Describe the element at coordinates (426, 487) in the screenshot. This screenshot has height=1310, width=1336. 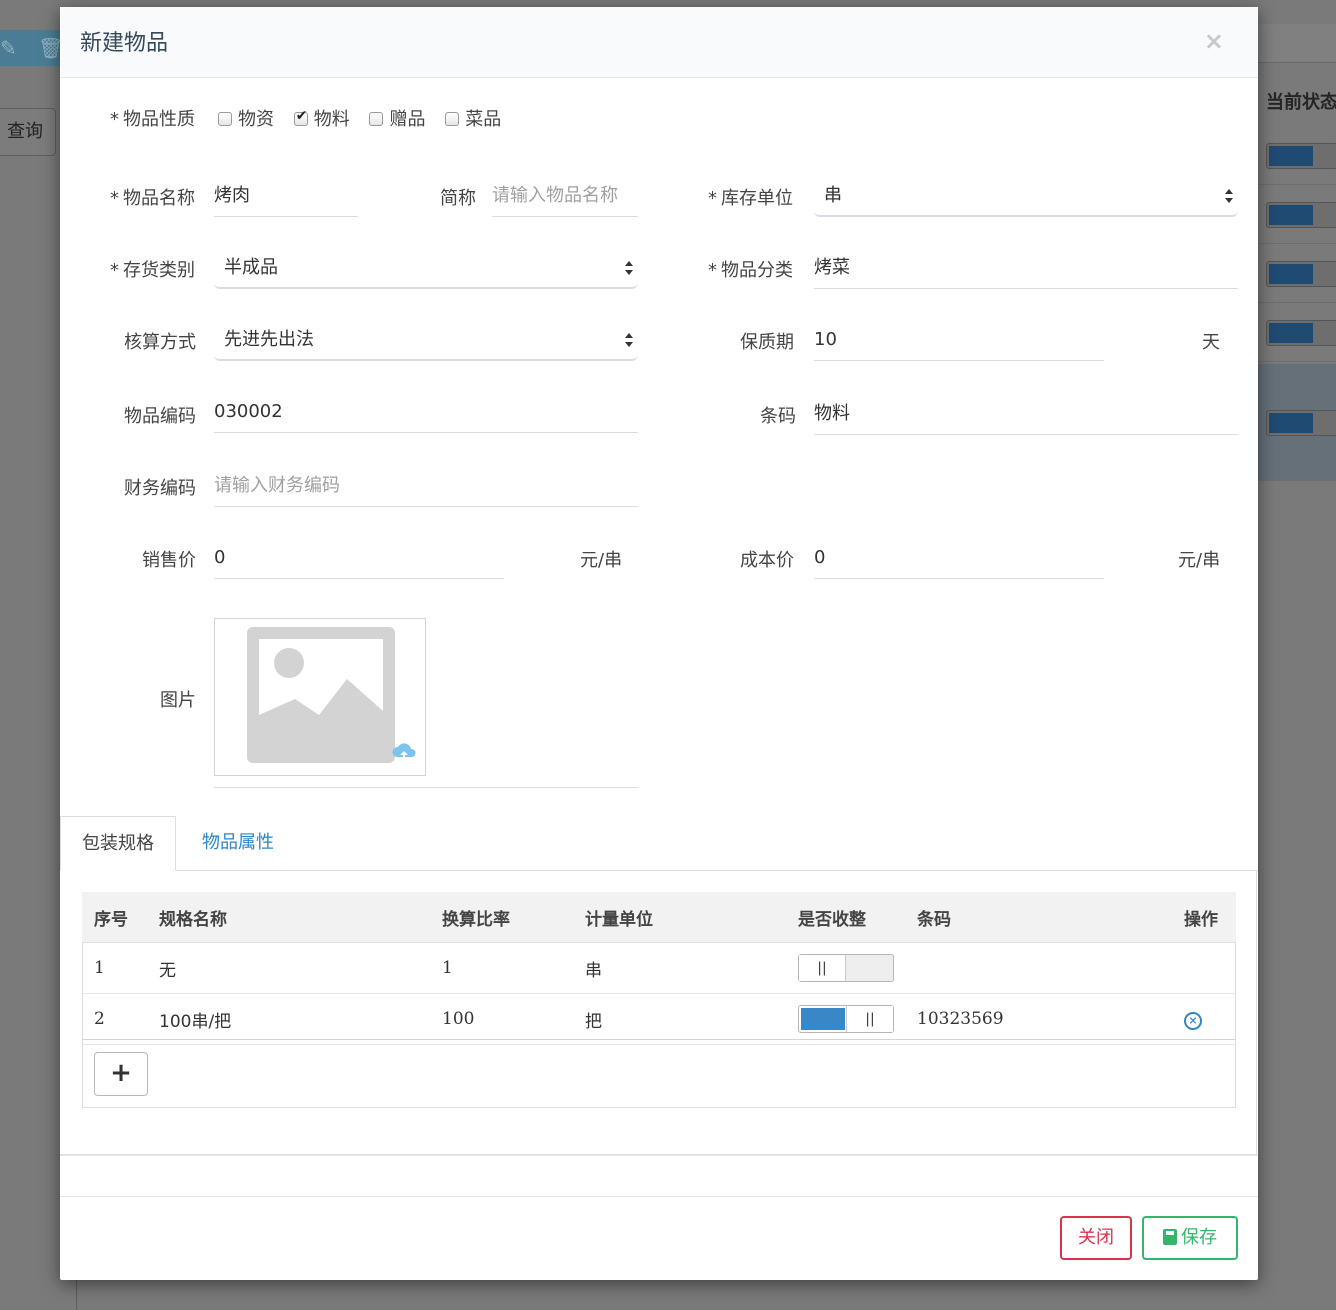
I see `finance-code-input: 请输入财务编码` at that location.